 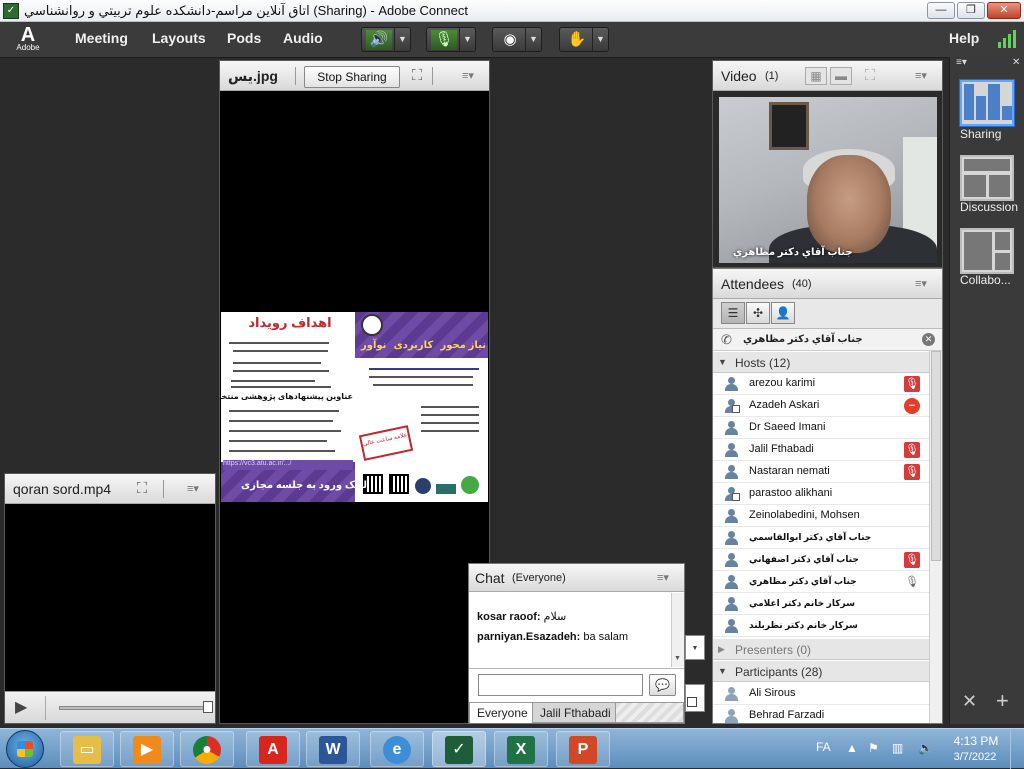 I want to click on webcam-button: ◉ ▼, so click(x=517, y=39).